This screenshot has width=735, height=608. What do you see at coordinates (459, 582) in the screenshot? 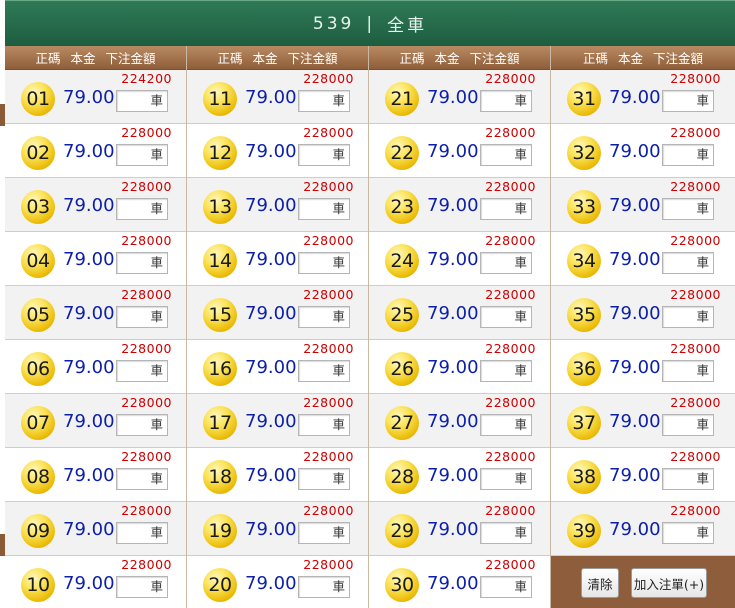
I see `number-row: 228000 30 79.00 車` at bounding box center [459, 582].